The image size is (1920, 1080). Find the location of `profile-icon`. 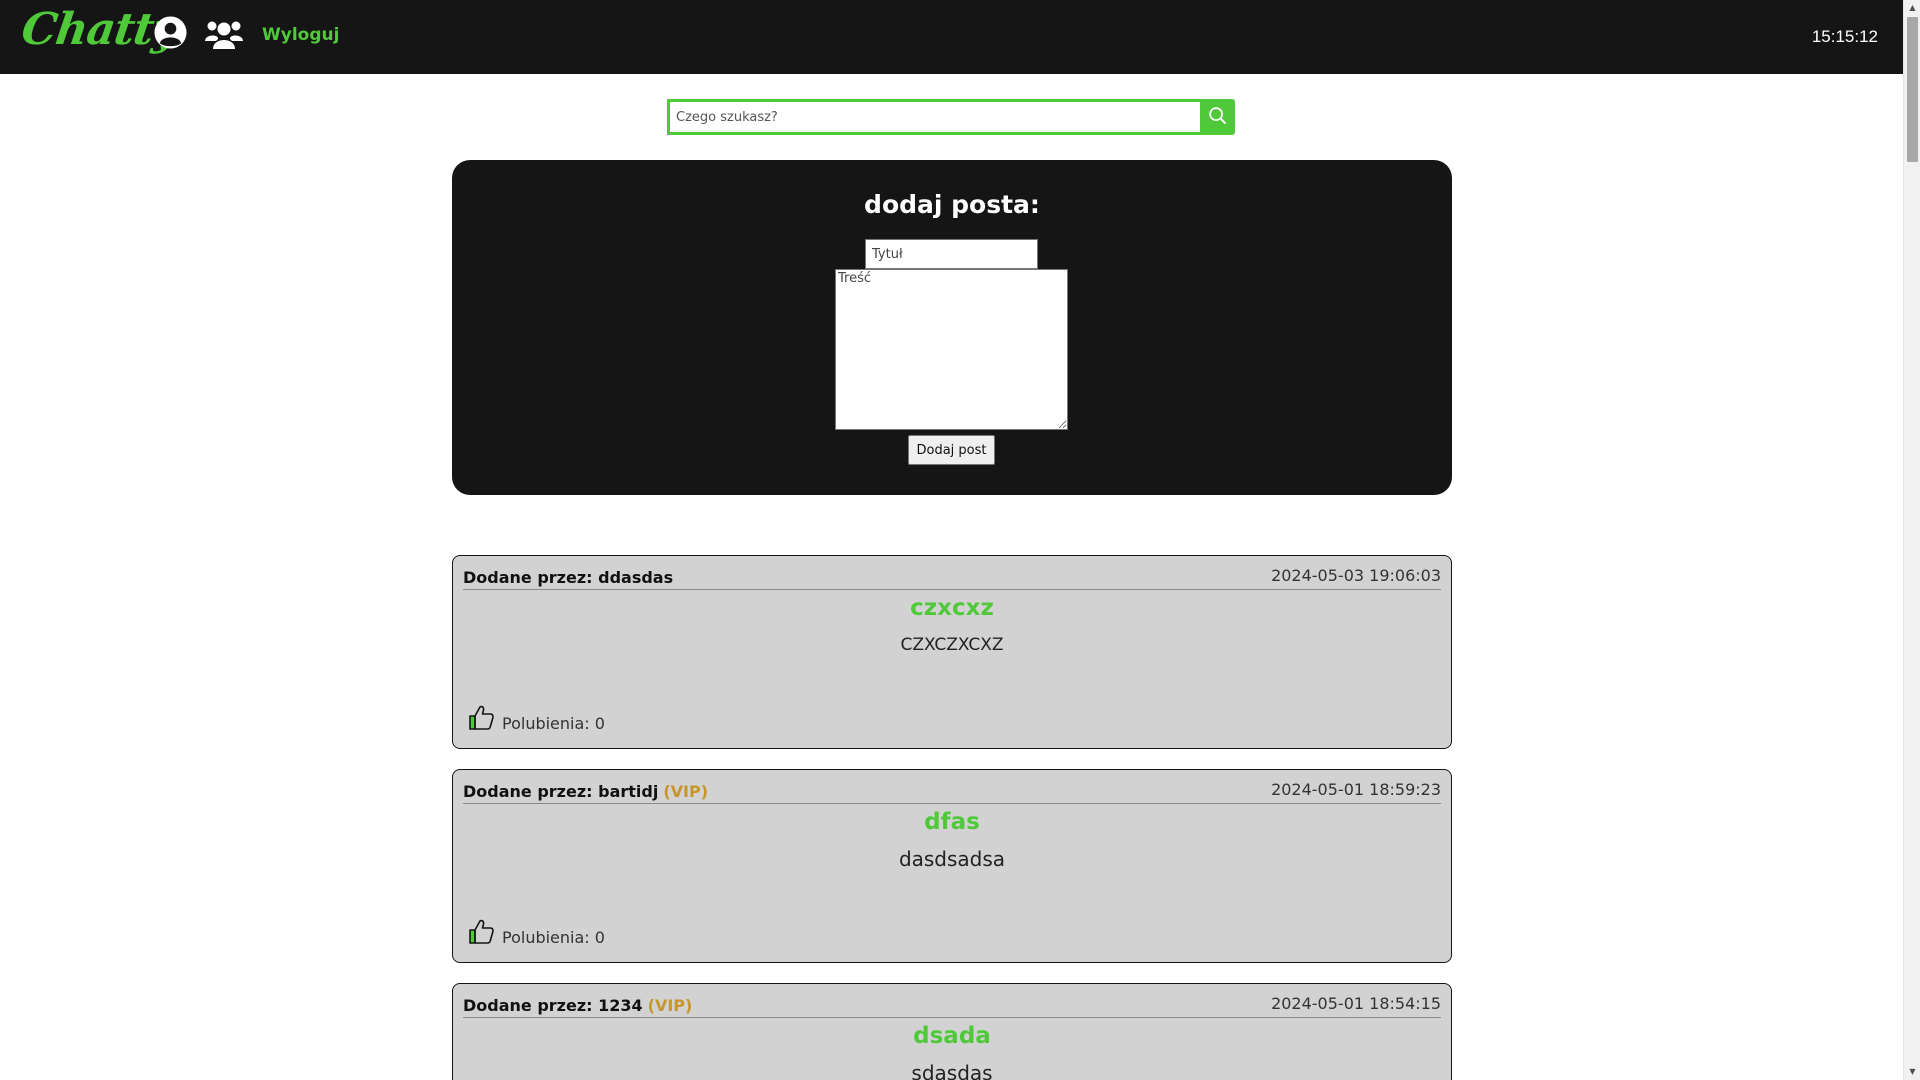

profile-icon is located at coordinates (170, 32).